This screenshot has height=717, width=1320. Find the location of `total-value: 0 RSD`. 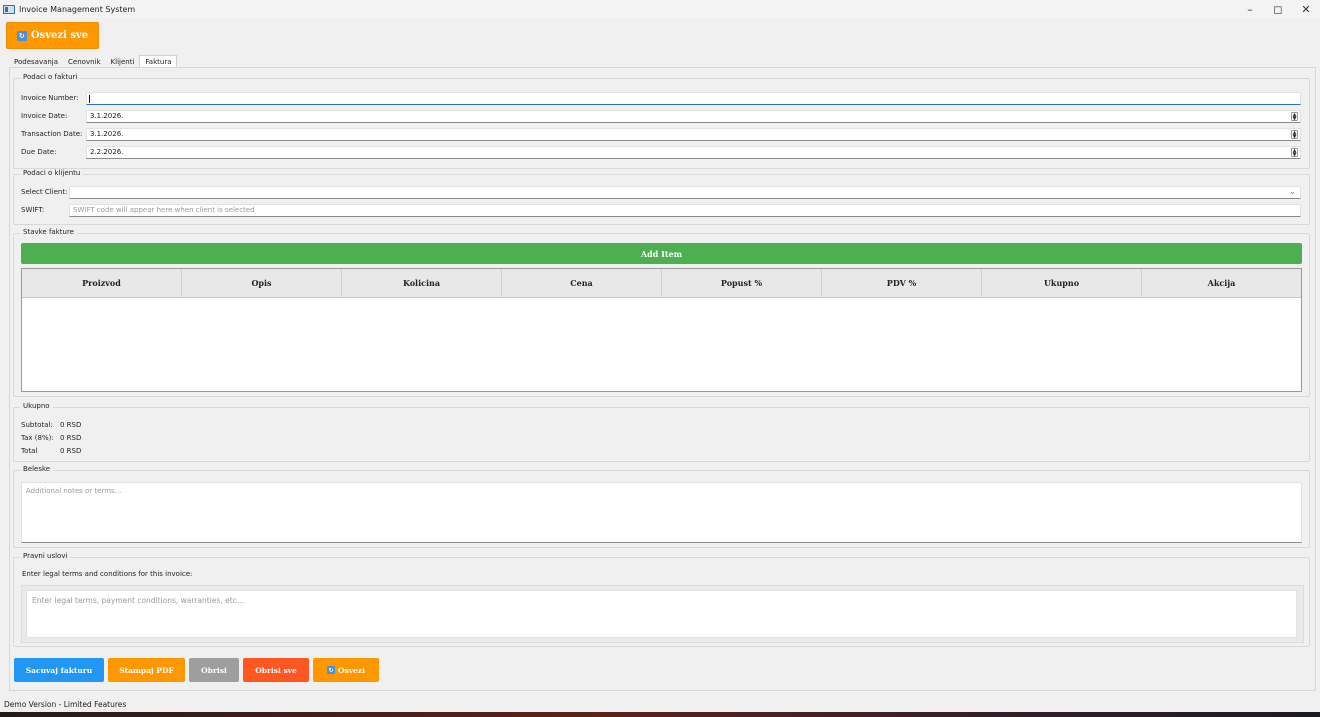

total-value: 0 RSD is located at coordinates (71, 451).